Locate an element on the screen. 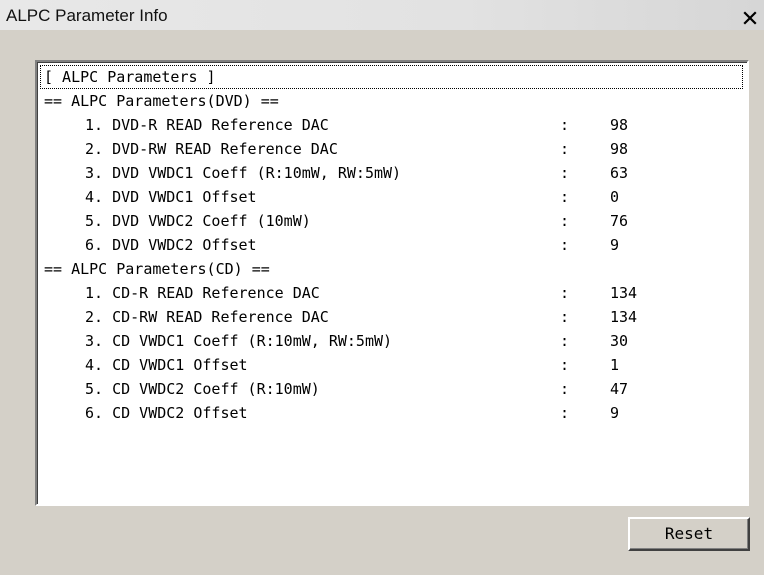 Image resolution: width=764 pixels, height=575 pixels. list-item: 6. DVD VWDC2 Offset : 9 is located at coordinates (392, 245).